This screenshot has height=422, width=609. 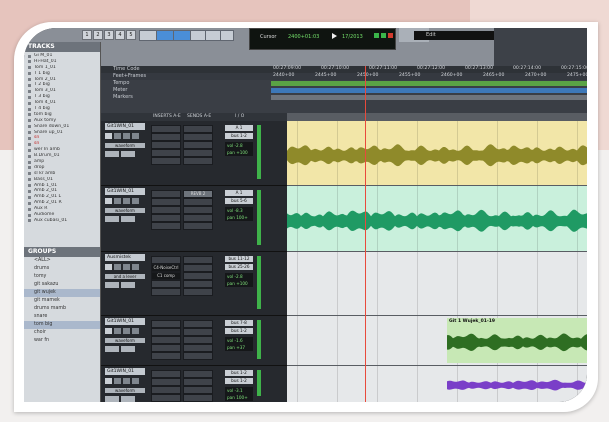 I want to click on output-selector: bus 1-2, so click(x=239, y=331).